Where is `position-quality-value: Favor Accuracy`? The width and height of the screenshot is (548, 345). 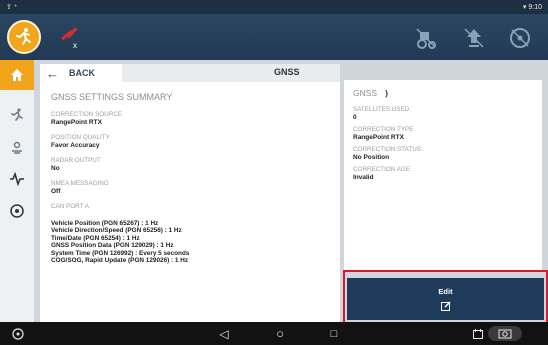
position-quality-value: Favor Accuracy is located at coordinates (75, 145).